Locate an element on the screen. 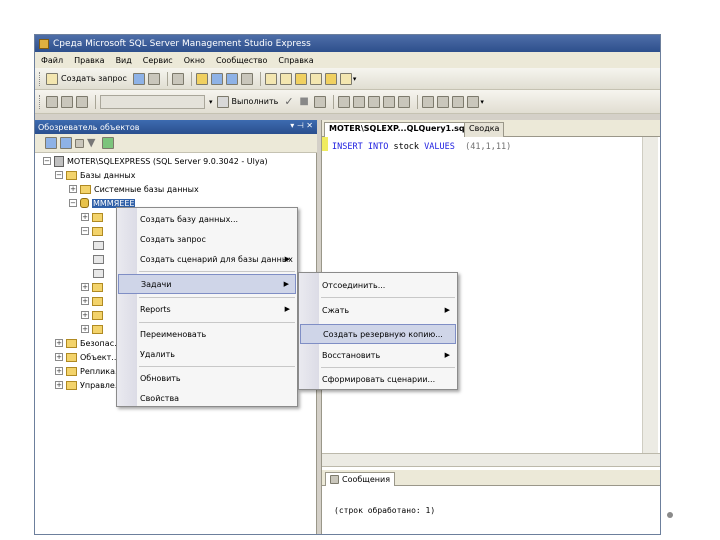 The image size is (720, 540). menu-file: Файл is located at coordinates (52, 60).